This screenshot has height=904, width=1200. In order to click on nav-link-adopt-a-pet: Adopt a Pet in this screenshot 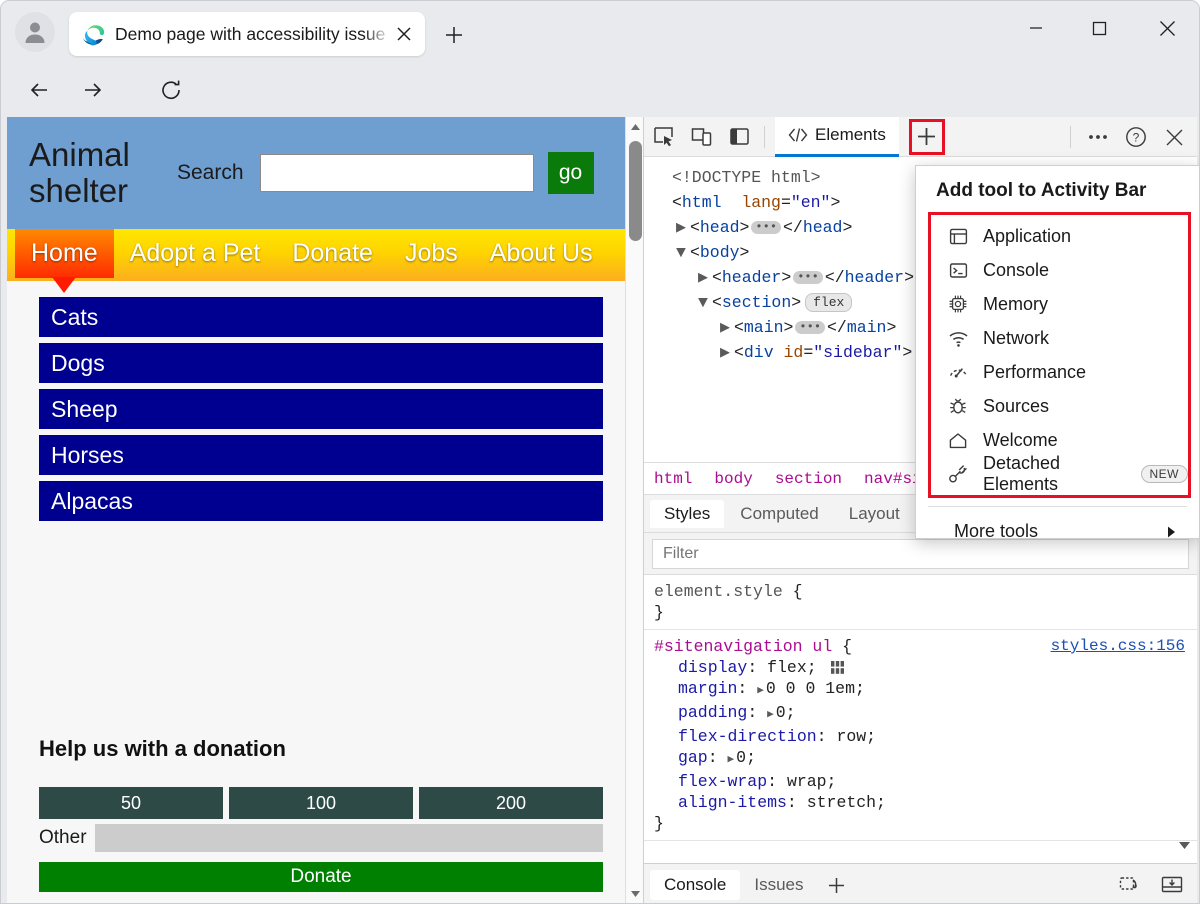, I will do `click(195, 253)`.